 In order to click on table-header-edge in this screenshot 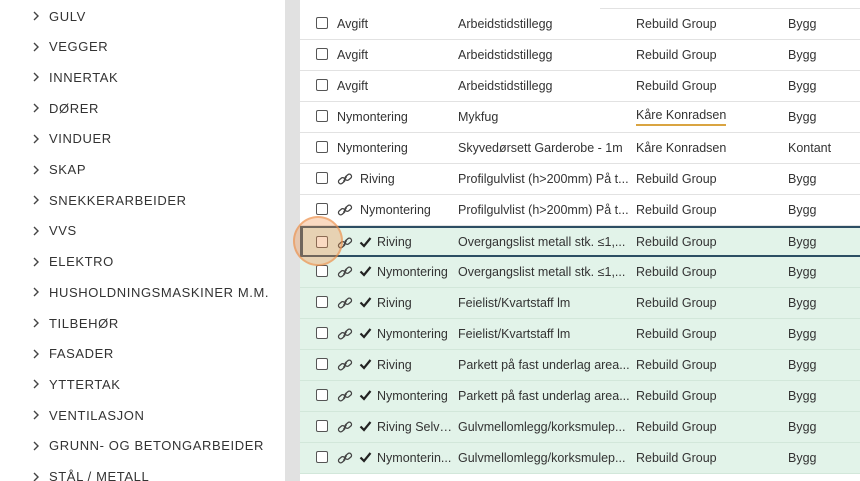, I will do `click(730, 4)`.